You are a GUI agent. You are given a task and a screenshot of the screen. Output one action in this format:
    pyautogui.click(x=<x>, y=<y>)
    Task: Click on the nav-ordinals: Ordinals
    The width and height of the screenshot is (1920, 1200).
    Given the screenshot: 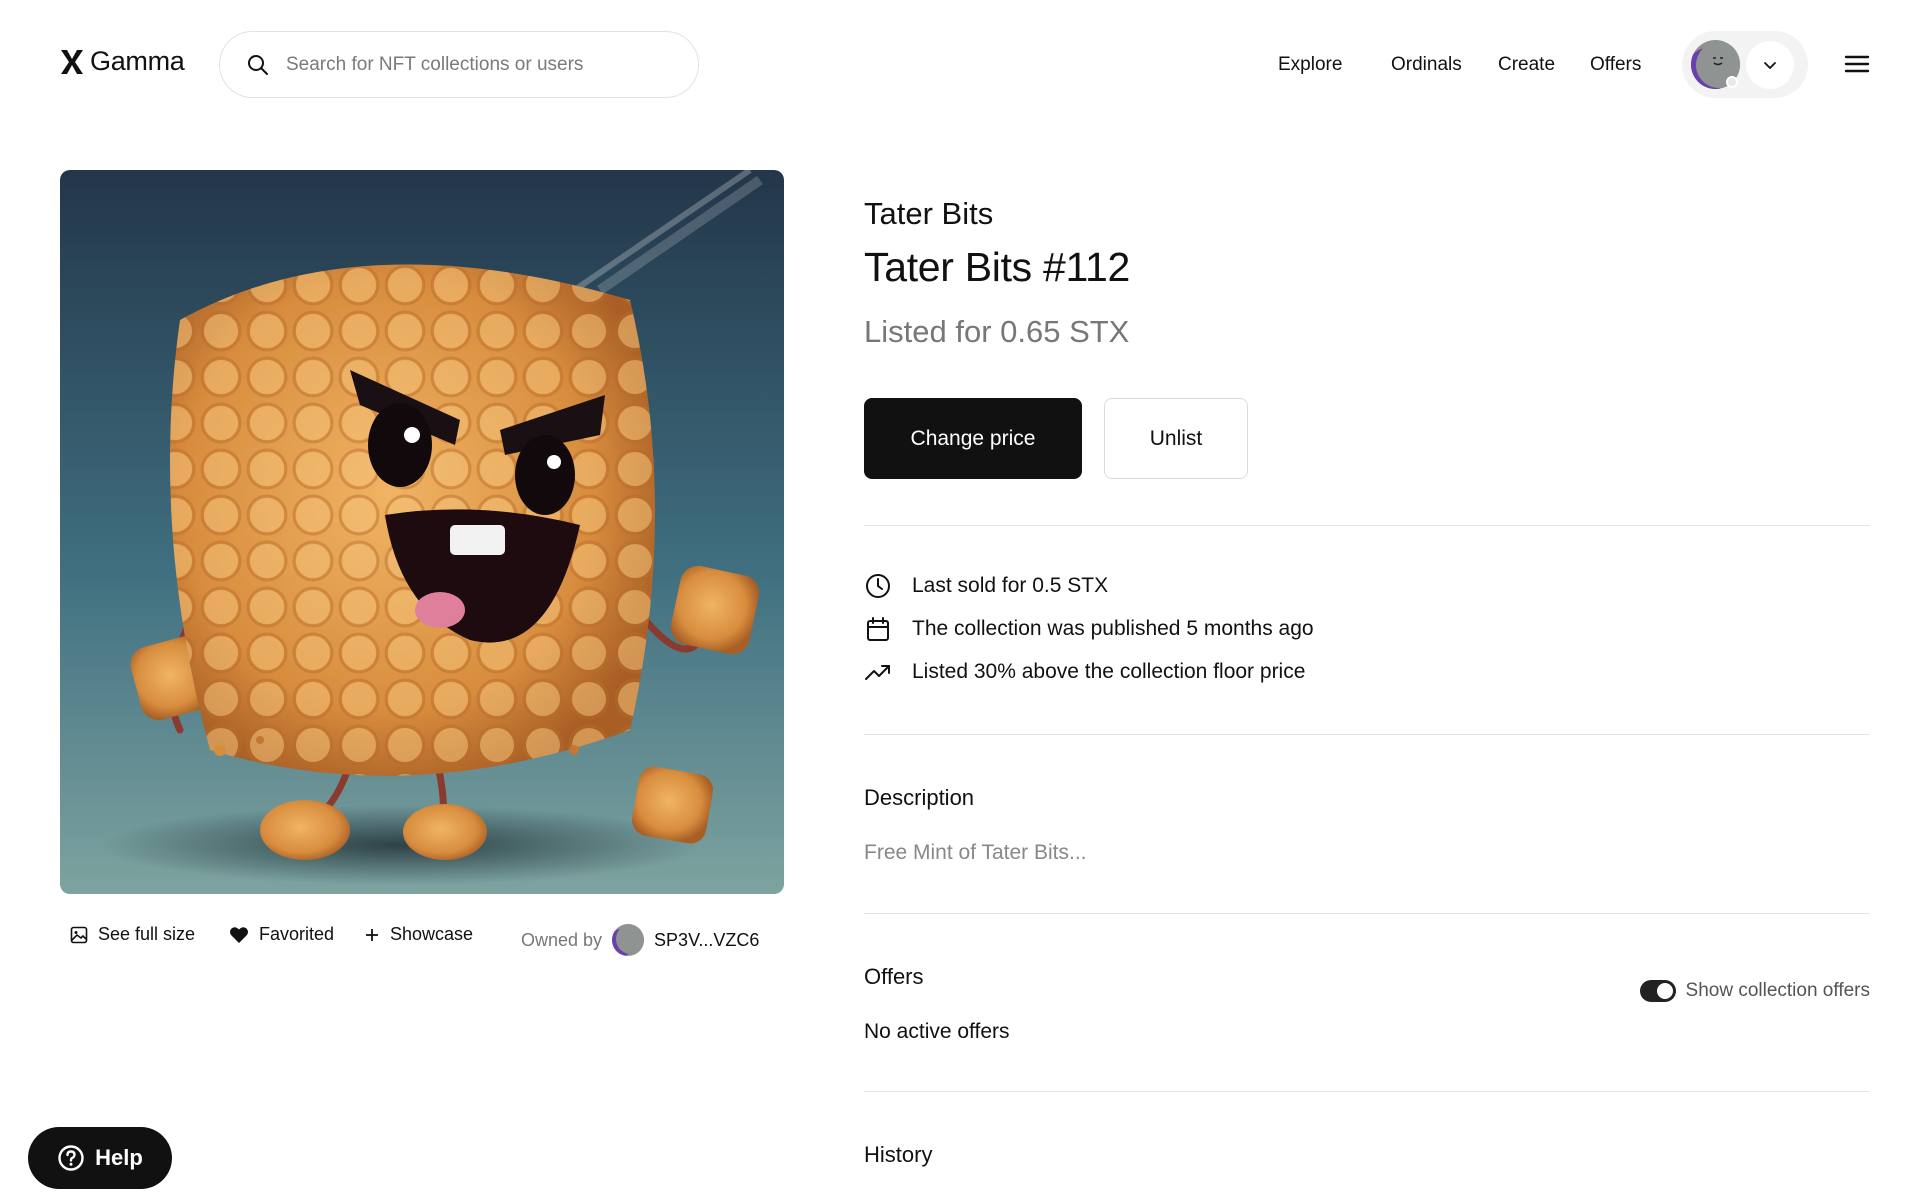 What is the action you would take?
    pyautogui.click(x=1426, y=65)
    